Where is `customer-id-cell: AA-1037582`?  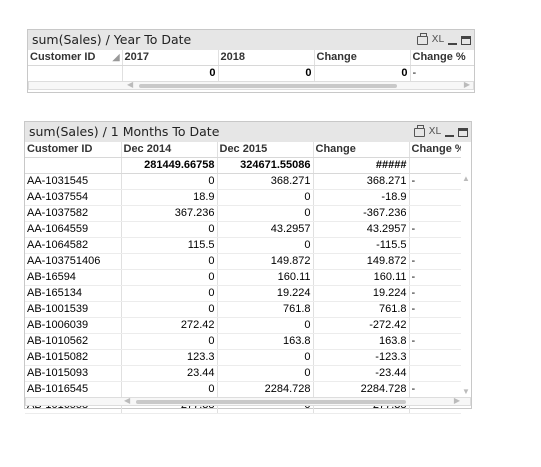
customer-id-cell: AA-1037582 is located at coordinates (73, 213).